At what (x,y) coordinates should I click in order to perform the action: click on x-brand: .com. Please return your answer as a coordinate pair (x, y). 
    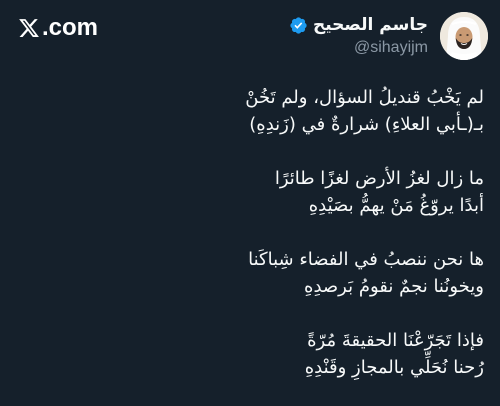
    Looking at the image, I should click on (58, 28).